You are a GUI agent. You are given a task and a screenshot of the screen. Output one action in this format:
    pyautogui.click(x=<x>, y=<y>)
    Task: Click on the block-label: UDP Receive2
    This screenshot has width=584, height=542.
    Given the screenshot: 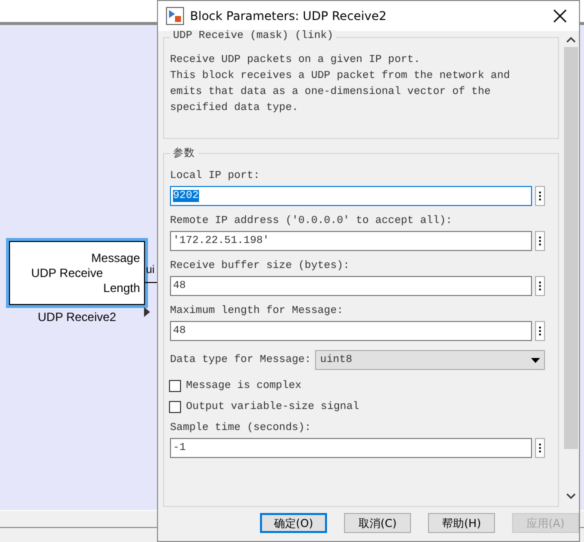 What is the action you would take?
    pyautogui.click(x=77, y=317)
    